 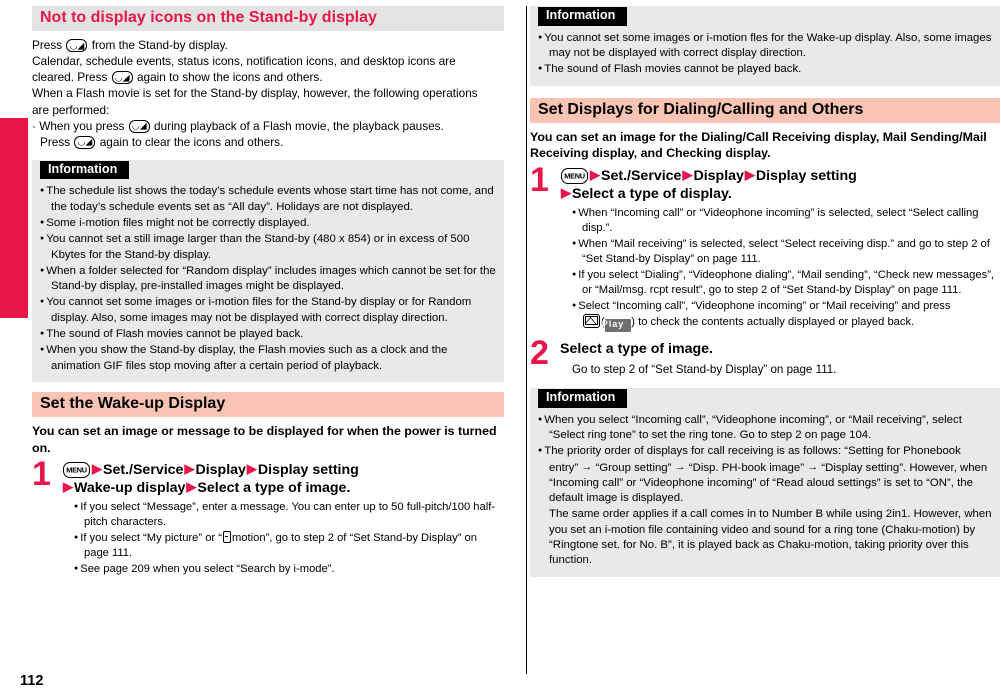 I want to click on step-title-part4: Select a type of display., so click(x=652, y=194).